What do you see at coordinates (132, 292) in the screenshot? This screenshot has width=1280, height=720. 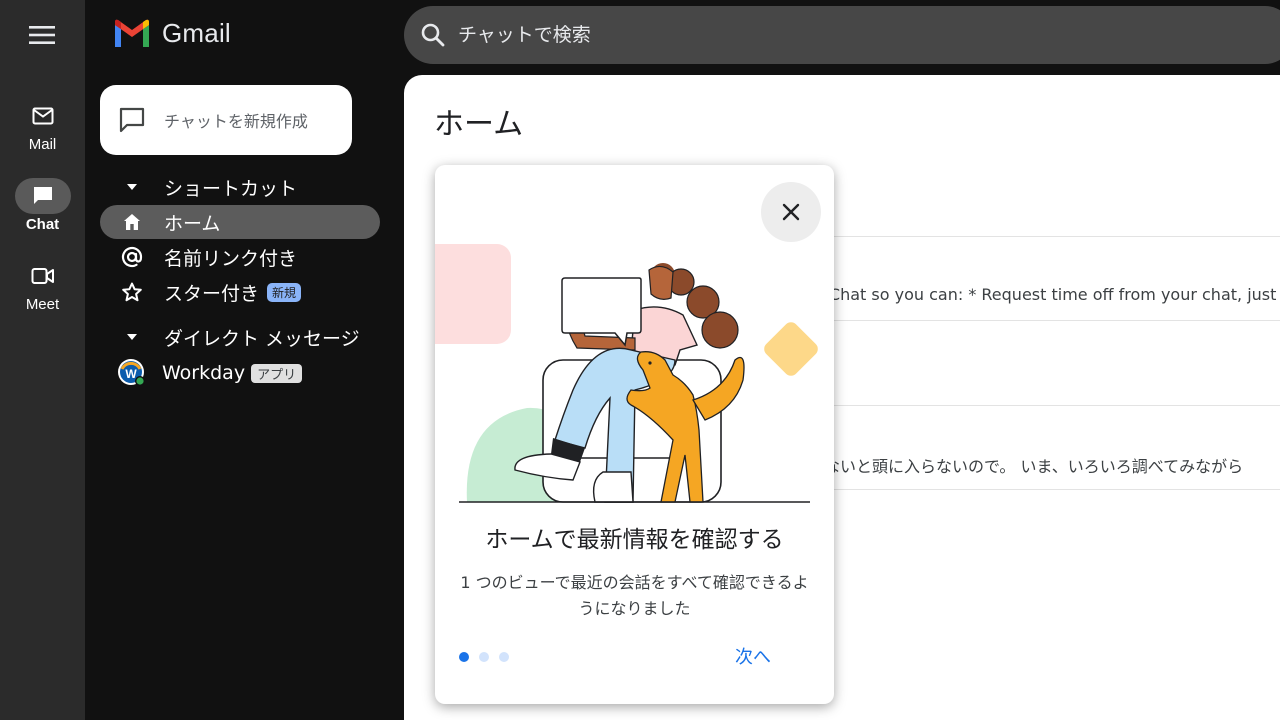 I see `star-icon` at bounding box center [132, 292].